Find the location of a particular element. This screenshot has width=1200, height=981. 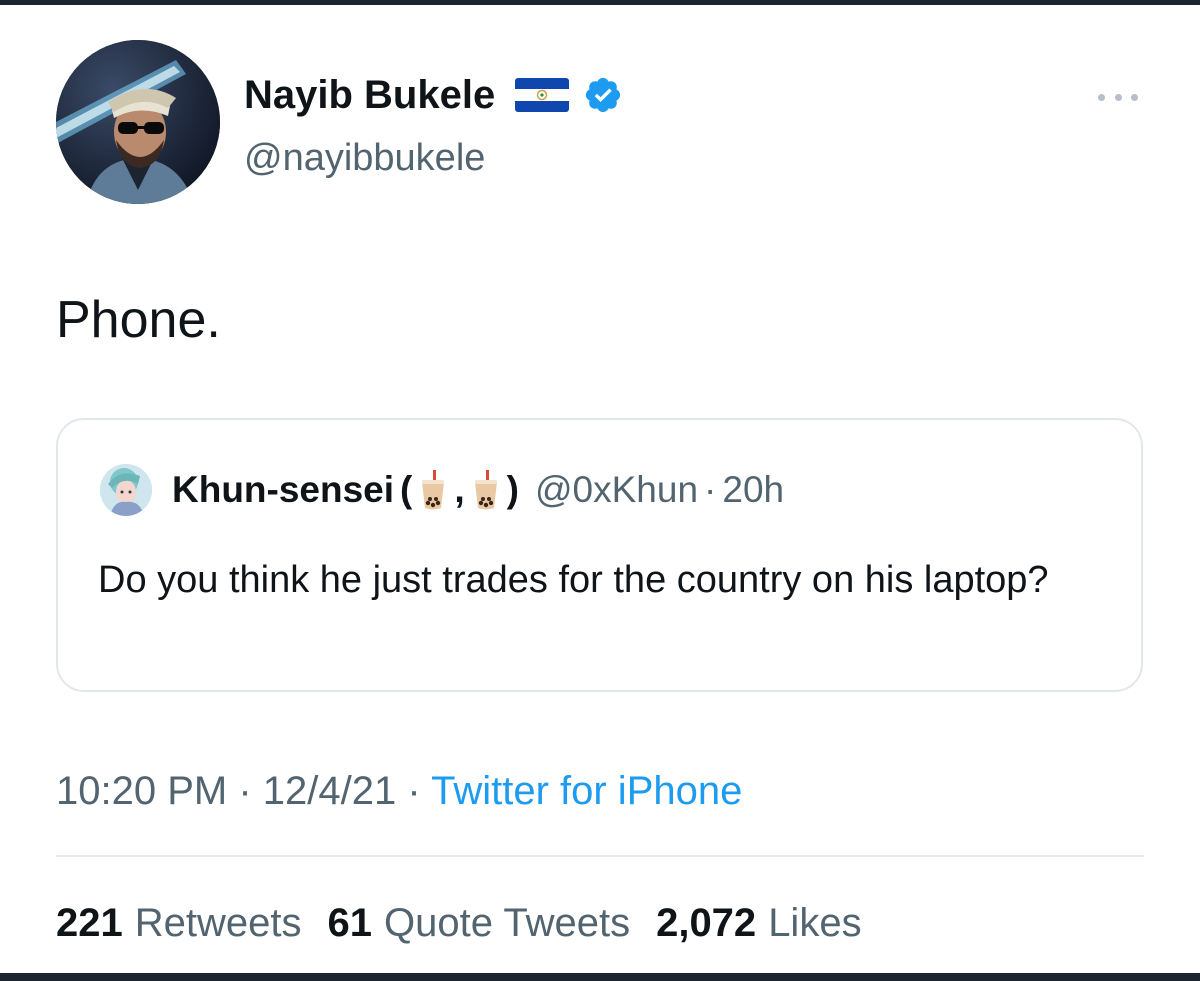

tweet-stats: 221 Retweets 61 Quote Tweets 2,072 Likes is located at coordinates (459, 923).